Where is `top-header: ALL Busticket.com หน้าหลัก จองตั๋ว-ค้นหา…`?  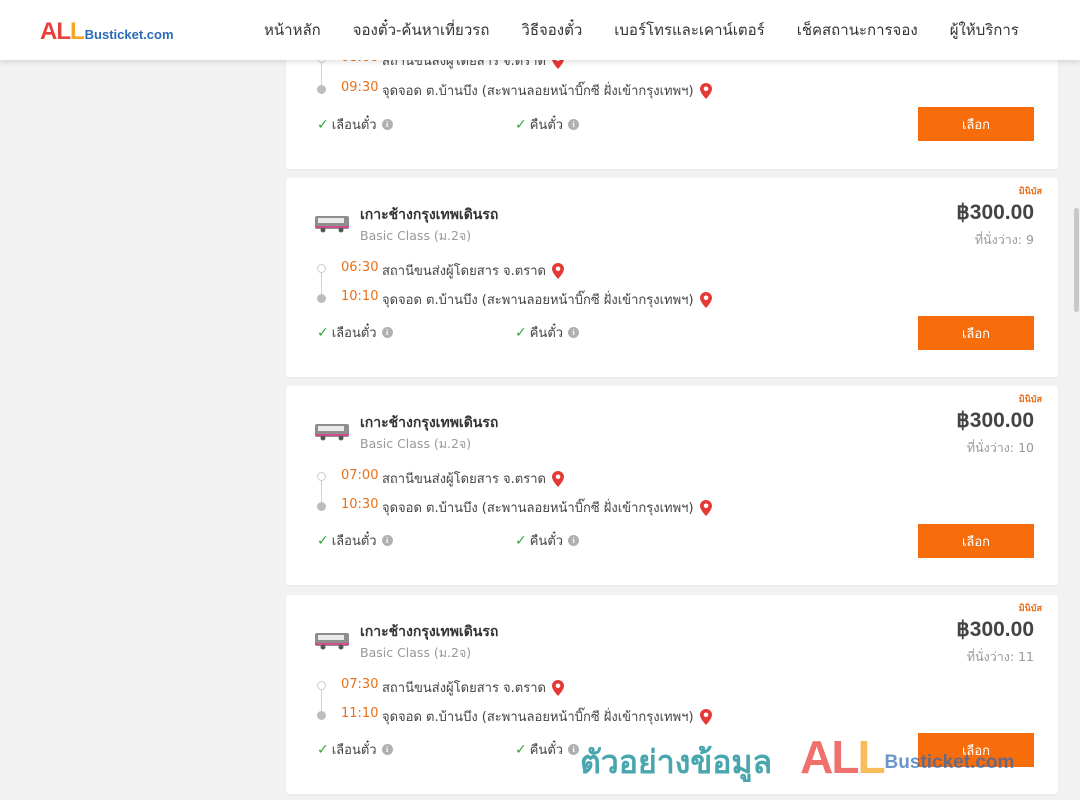
top-header: ALL Busticket.com หน้าหลัก จองตั๋ว-ค้นหา… is located at coordinates (540, 30).